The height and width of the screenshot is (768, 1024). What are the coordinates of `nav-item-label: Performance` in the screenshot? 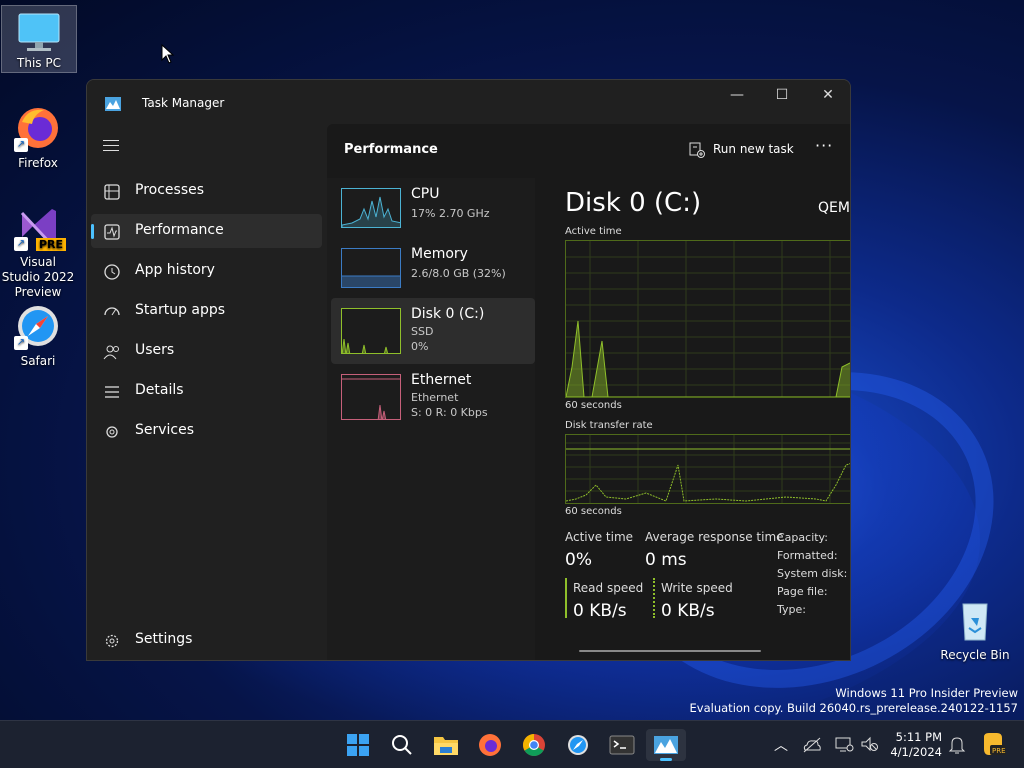 It's located at (179, 230).